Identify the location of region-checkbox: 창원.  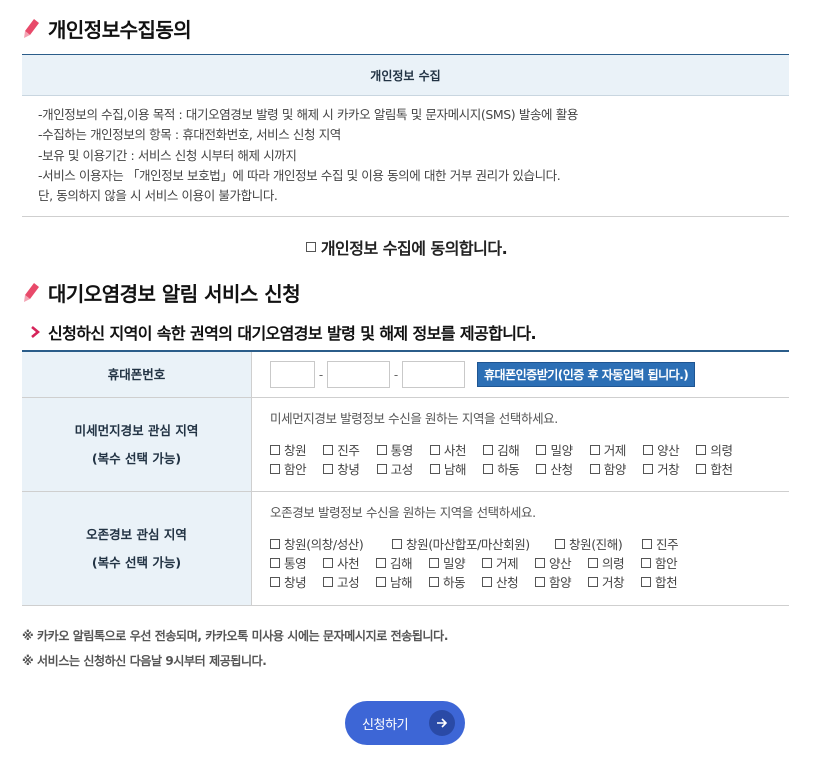
(296, 449).